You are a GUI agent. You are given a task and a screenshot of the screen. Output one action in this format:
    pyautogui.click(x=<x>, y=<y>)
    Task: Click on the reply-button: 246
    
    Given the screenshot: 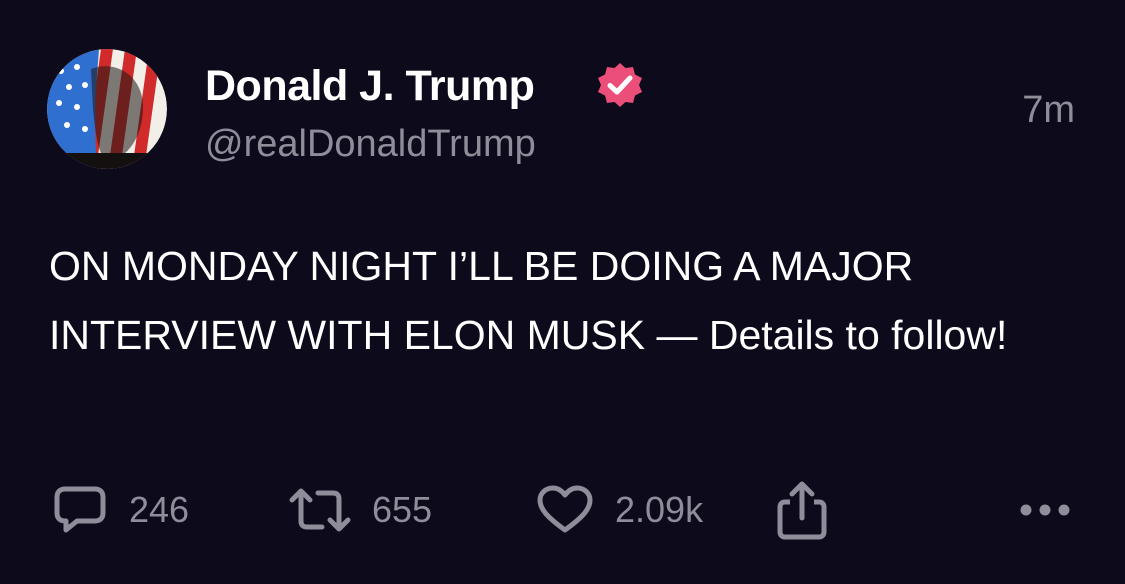 What is the action you would take?
    pyautogui.click(x=120, y=510)
    